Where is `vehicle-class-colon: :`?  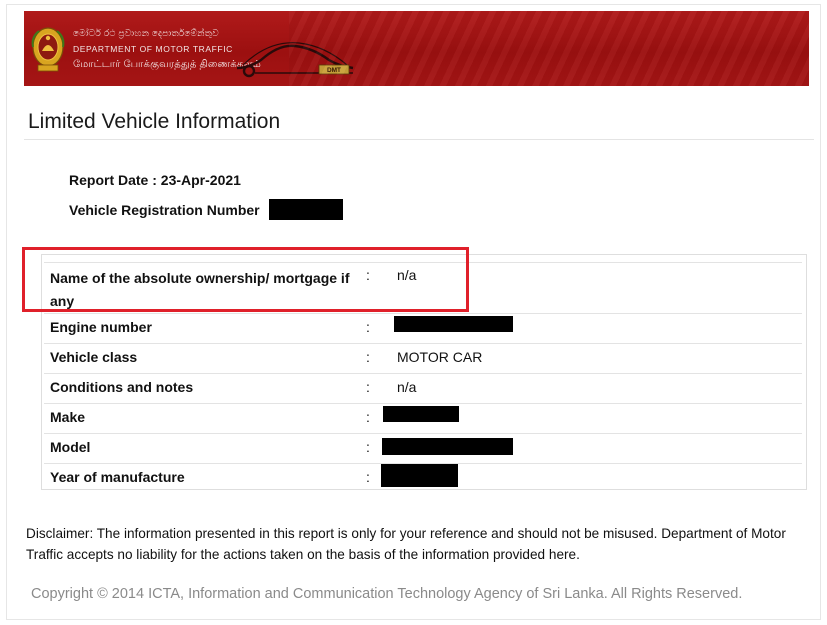
vehicle-class-colon: : is located at coordinates (368, 357).